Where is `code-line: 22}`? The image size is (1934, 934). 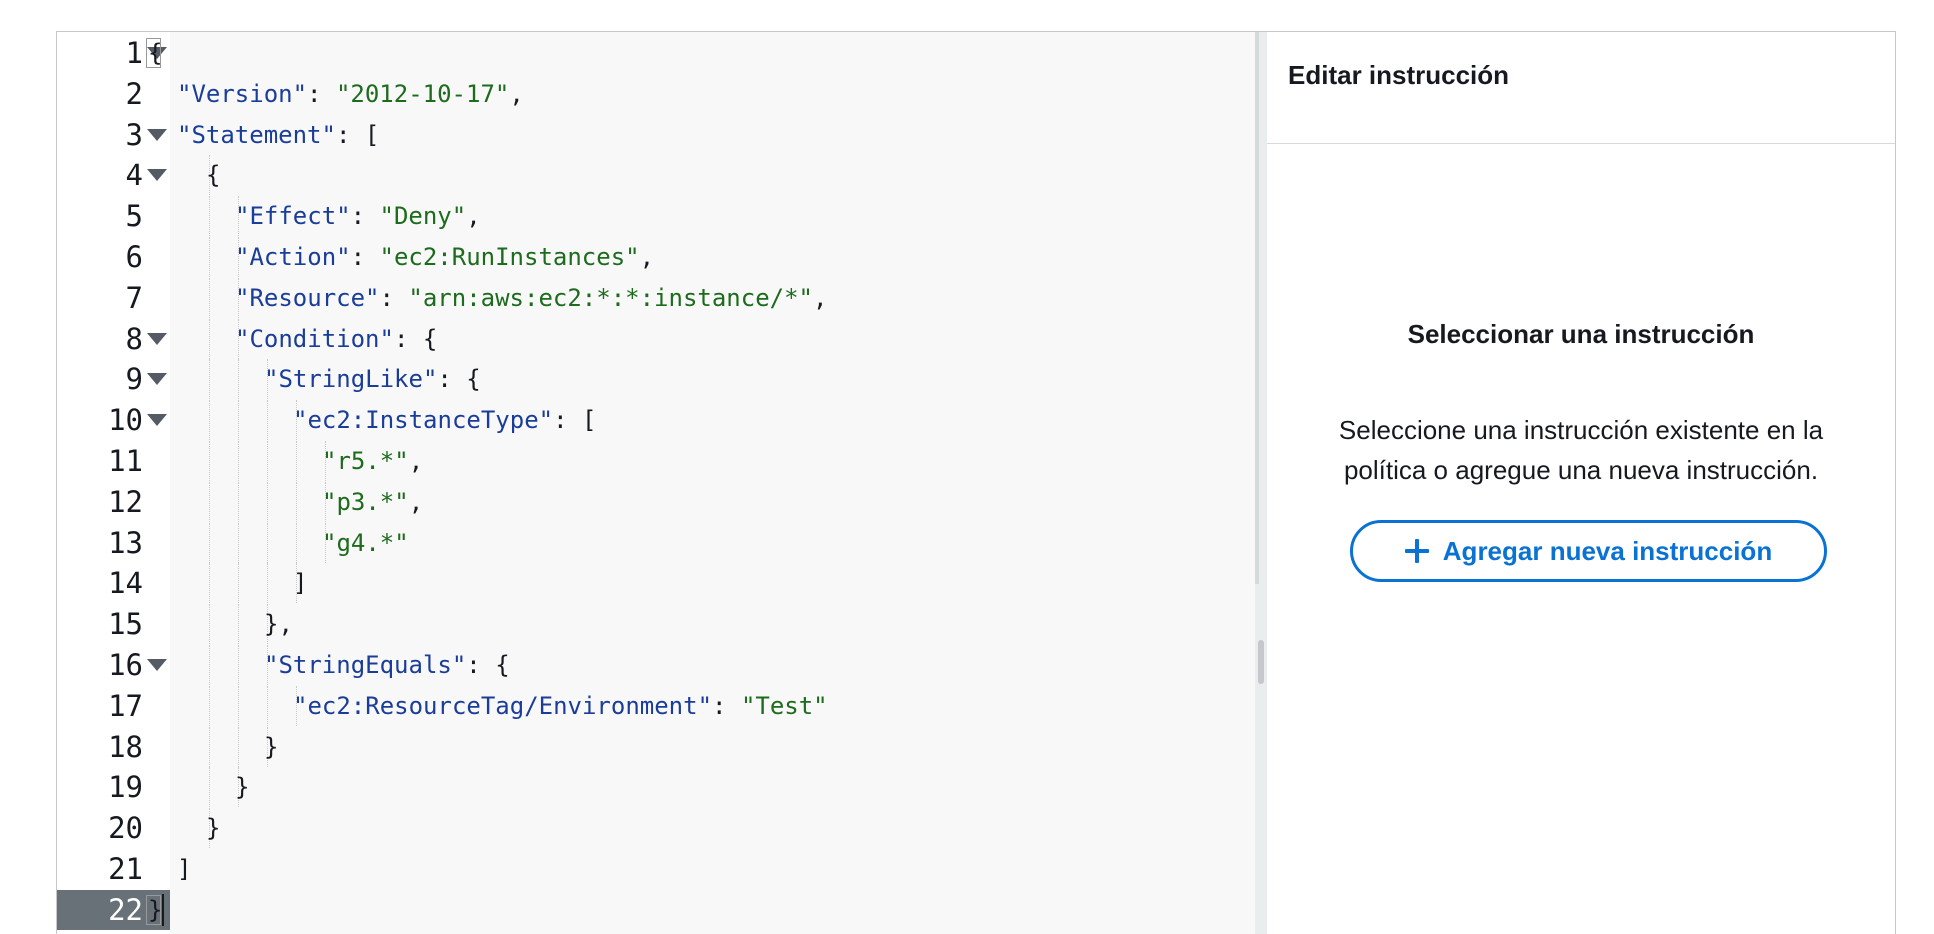
code-line: 22} is located at coordinates (656, 909).